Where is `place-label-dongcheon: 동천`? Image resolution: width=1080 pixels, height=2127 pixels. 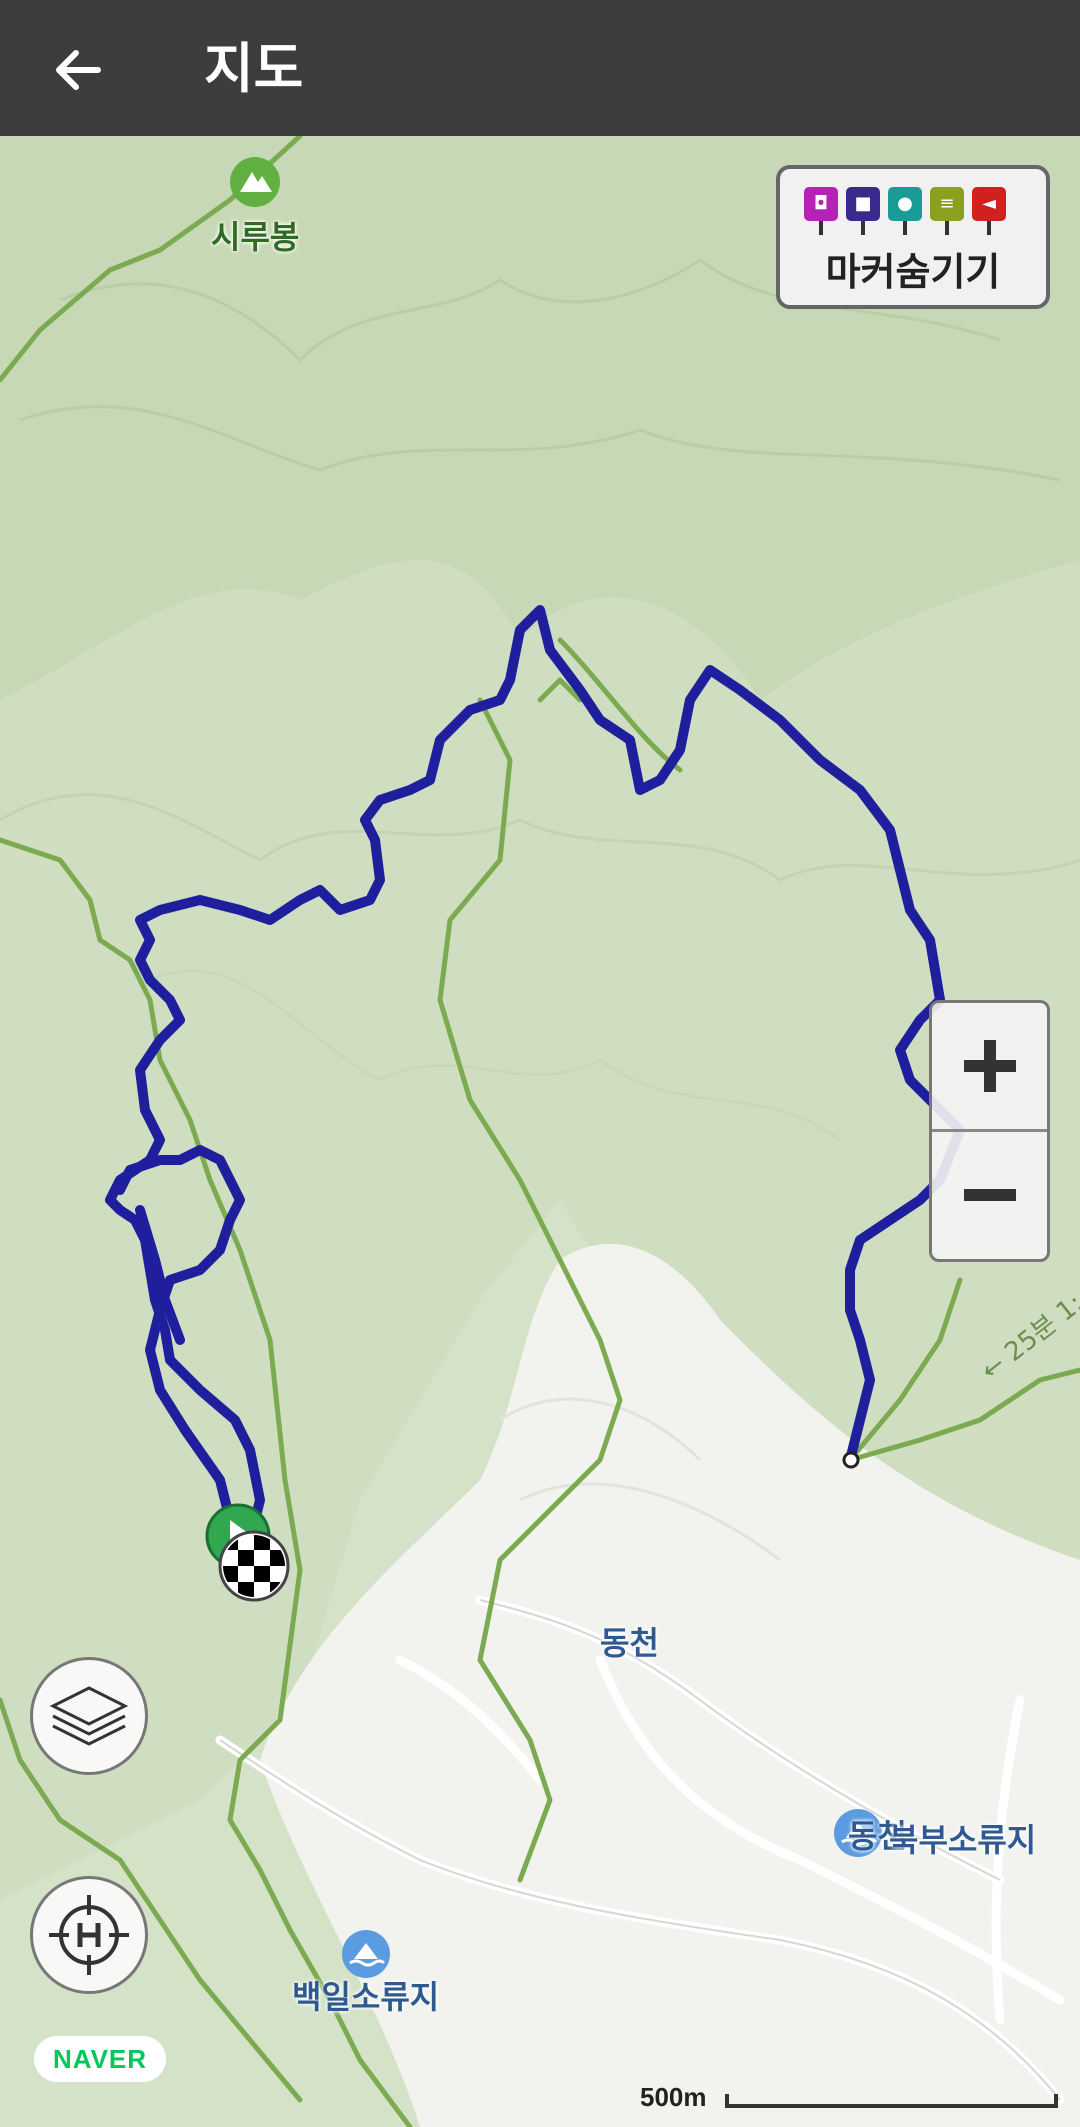 place-label-dongcheon: 동천 is located at coordinates (629, 1643).